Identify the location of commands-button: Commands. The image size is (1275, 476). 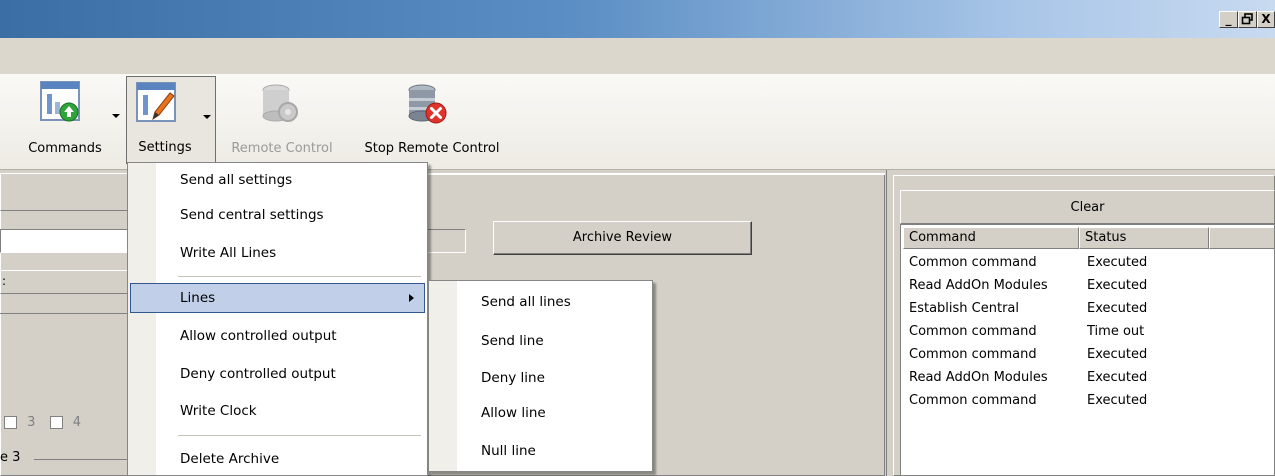
(78, 120).